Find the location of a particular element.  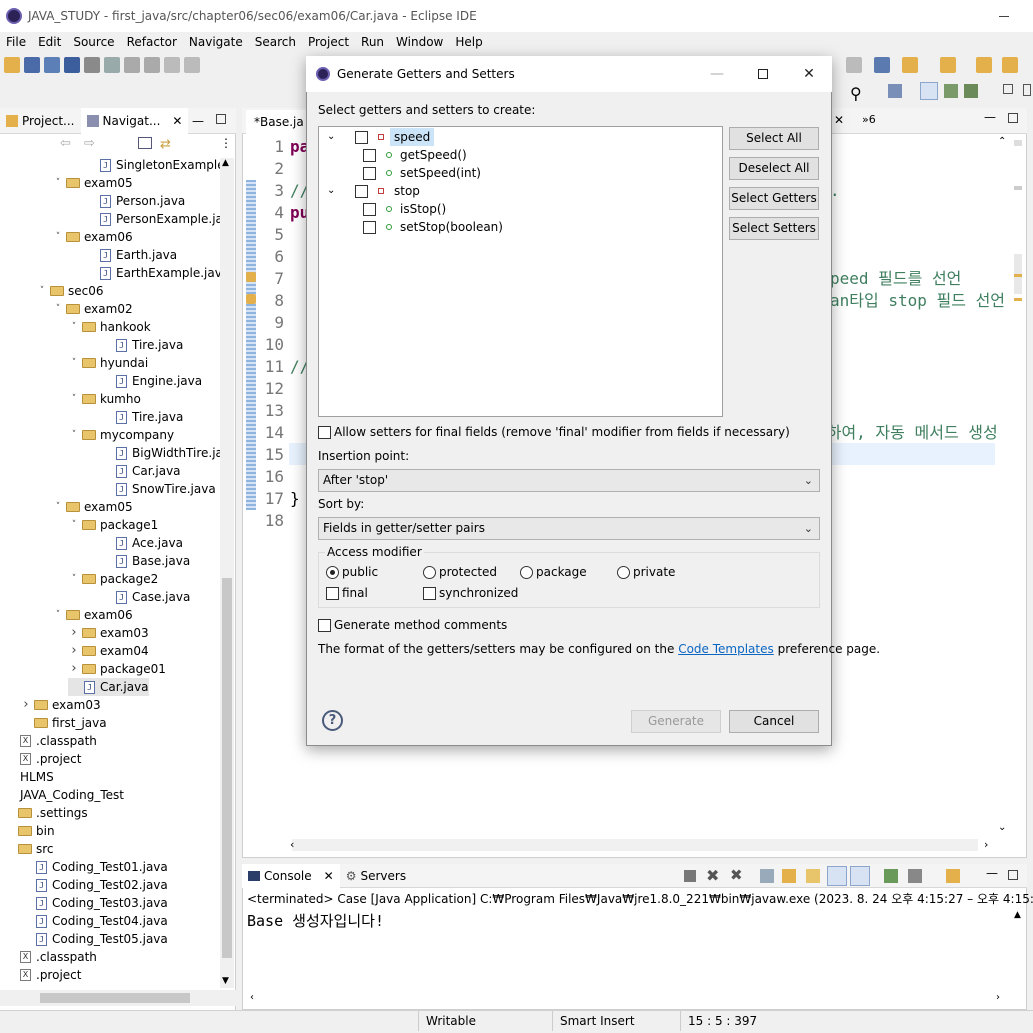

tree-item: J EarthExample.java is located at coordinates (152, 273).